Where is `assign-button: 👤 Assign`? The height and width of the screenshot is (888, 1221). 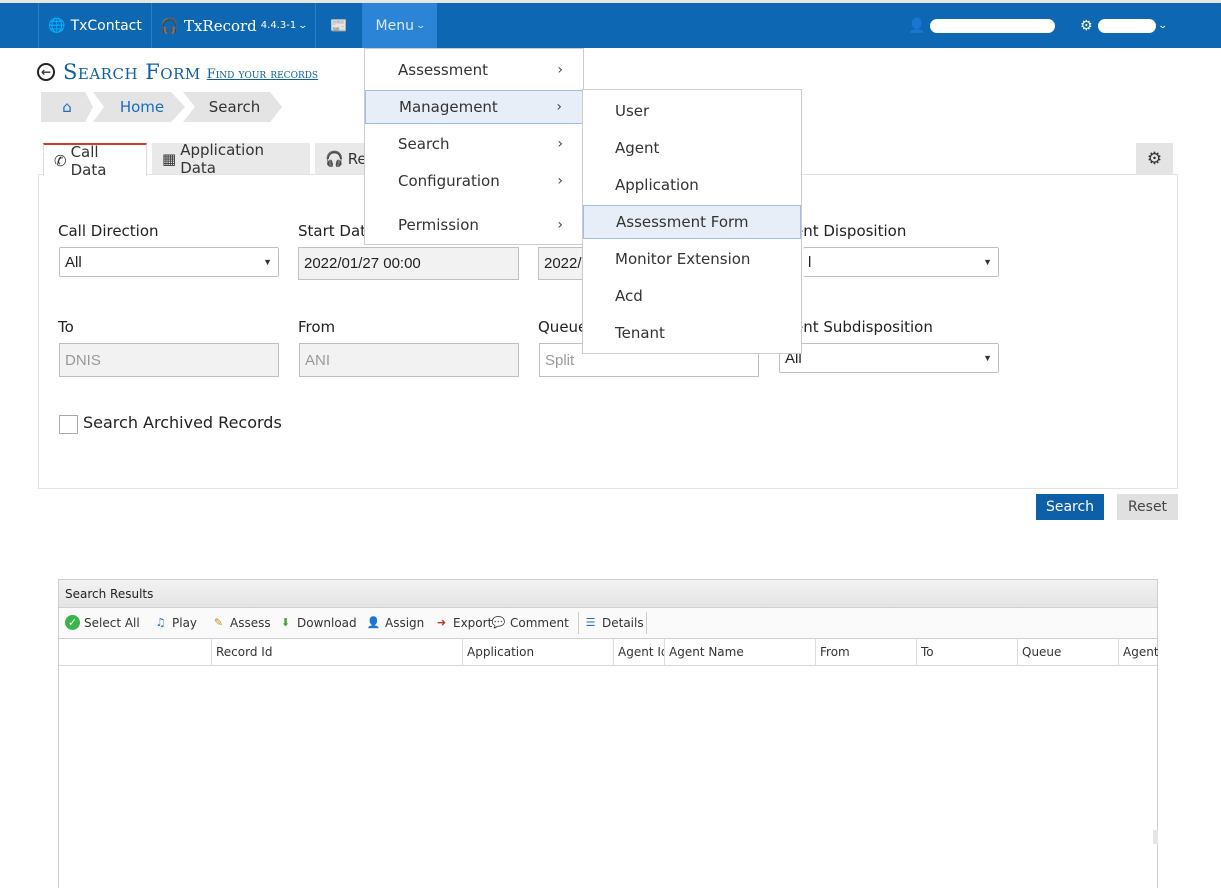 assign-button: 👤 Assign is located at coordinates (395, 622).